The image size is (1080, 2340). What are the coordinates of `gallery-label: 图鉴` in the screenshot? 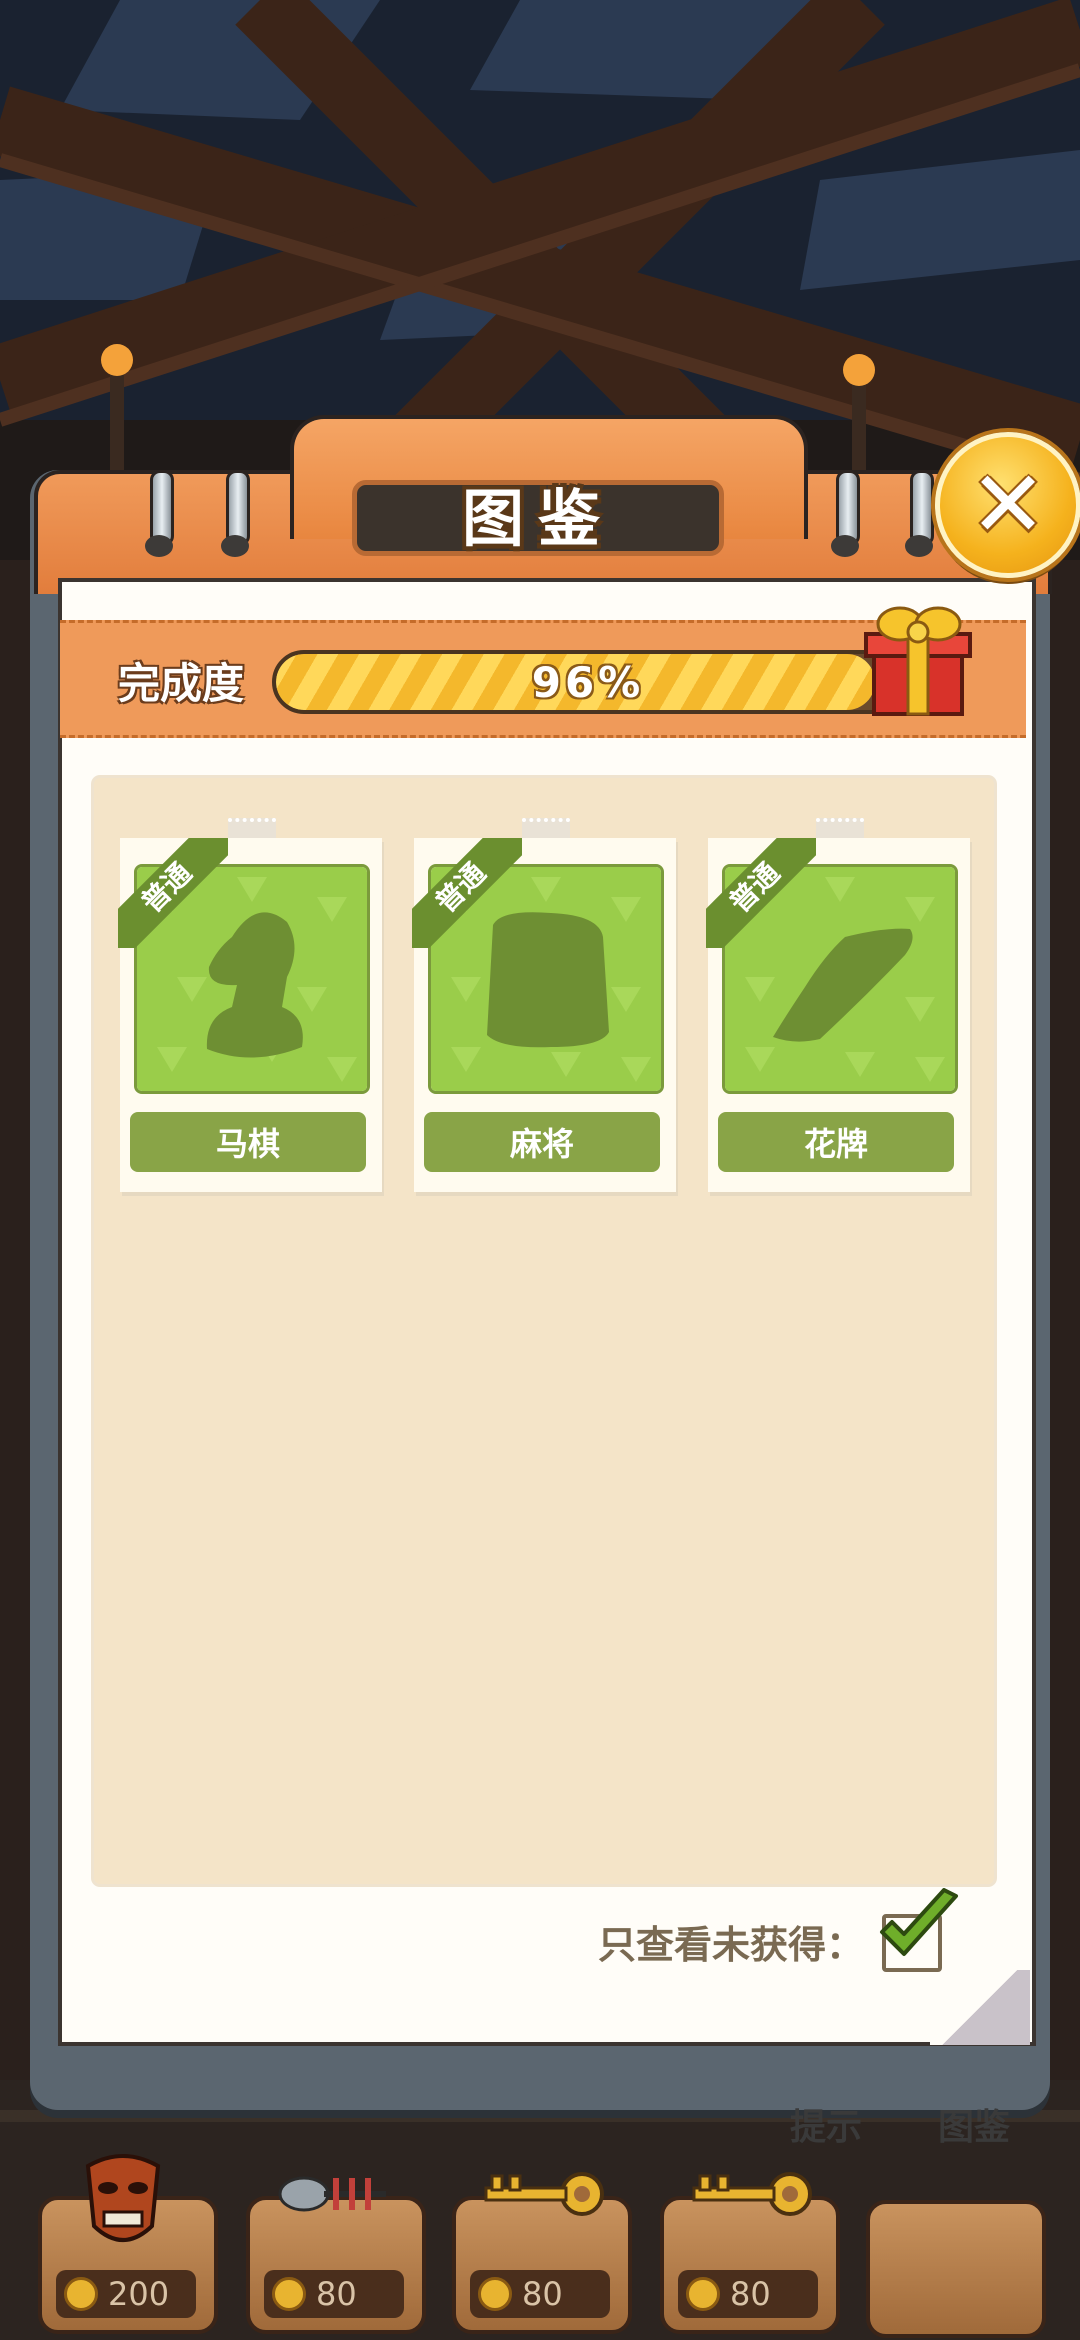 It's located at (974, 2127).